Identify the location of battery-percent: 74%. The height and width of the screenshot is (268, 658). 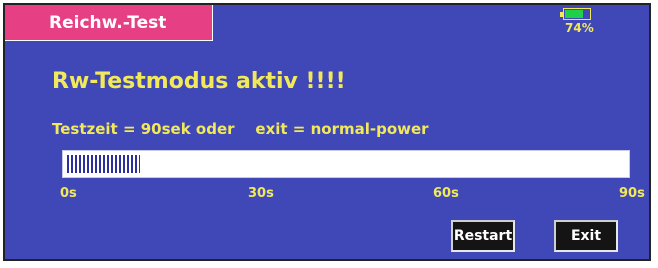
(579, 28).